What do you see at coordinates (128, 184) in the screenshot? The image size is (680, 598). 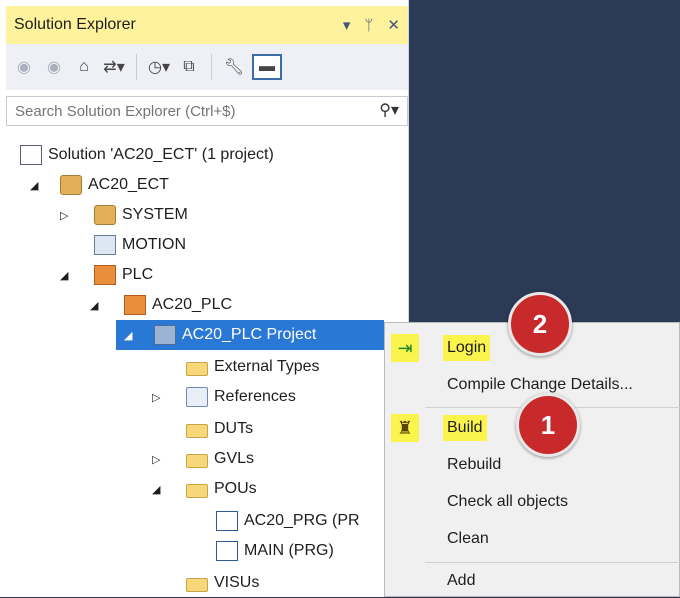 I see `tree-item-label: AC20_ECT` at bounding box center [128, 184].